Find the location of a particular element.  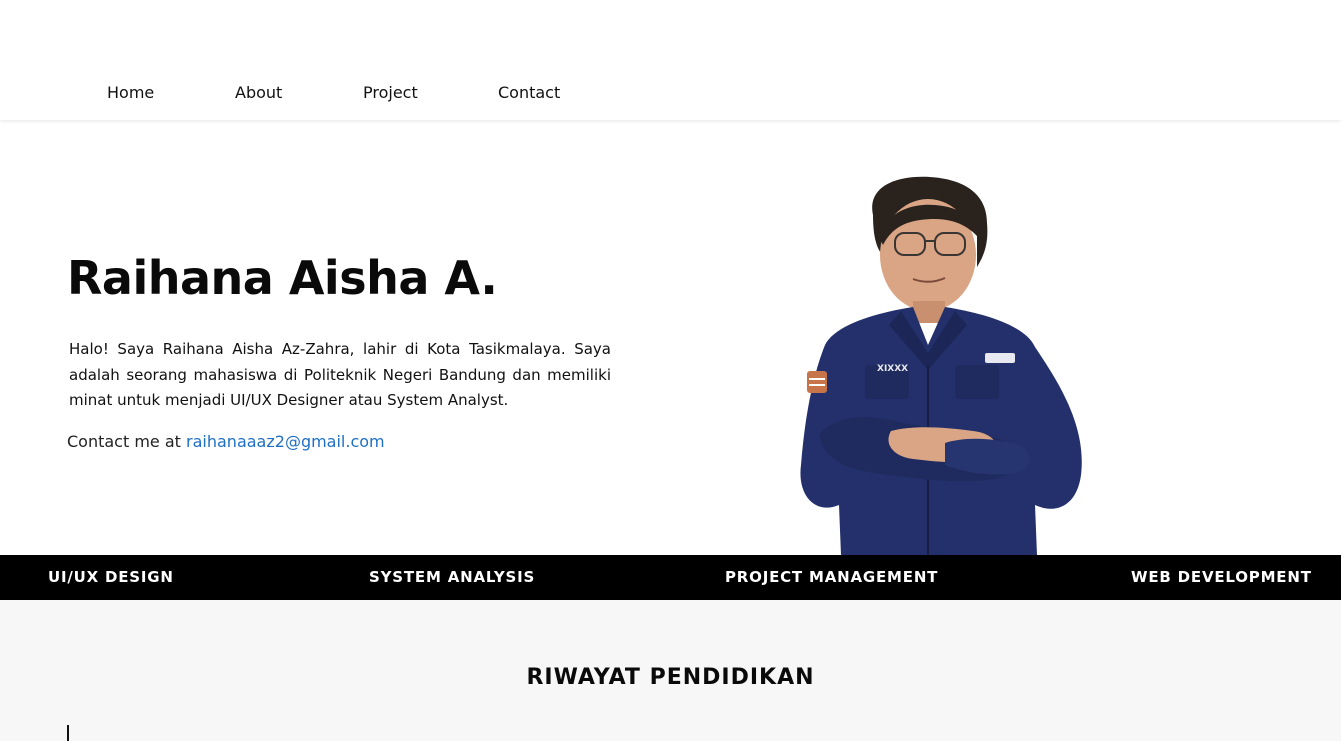

profile-photo: XIXXX is located at coordinates (941, 365).